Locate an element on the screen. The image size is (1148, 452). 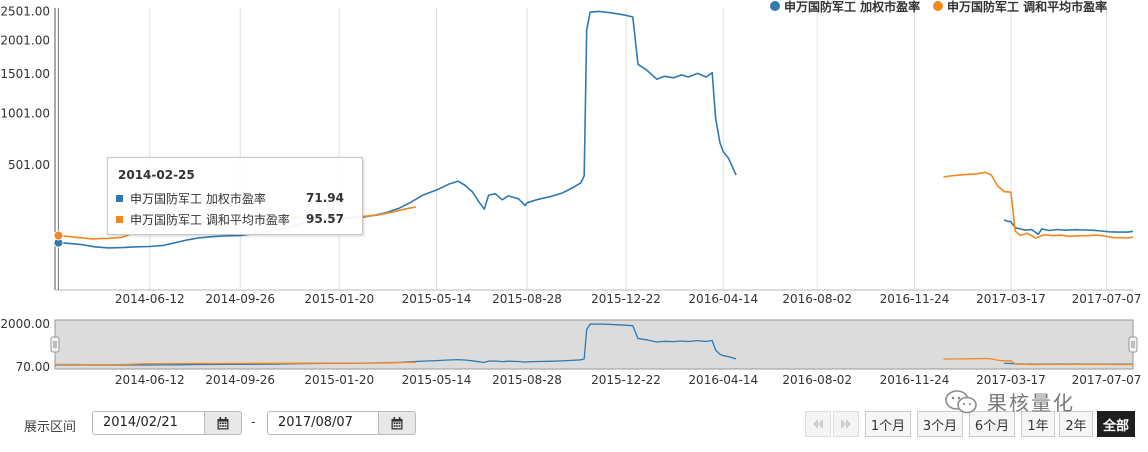
to-calendar-button is located at coordinates (397, 423).